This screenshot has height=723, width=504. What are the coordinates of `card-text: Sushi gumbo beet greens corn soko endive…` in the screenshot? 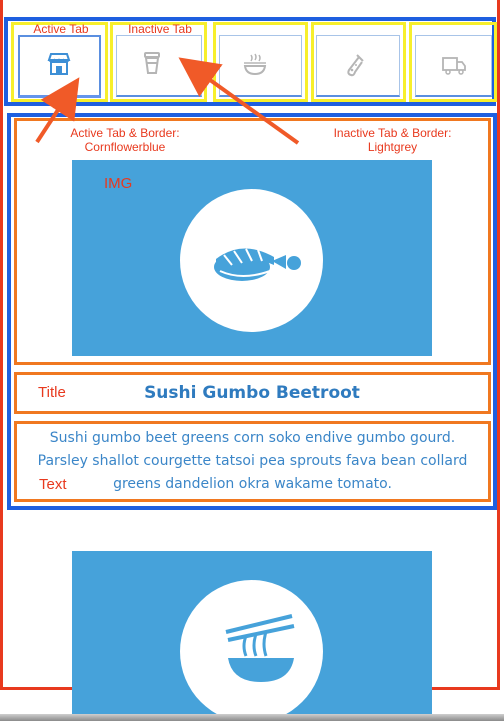 It's located at (252, 461).